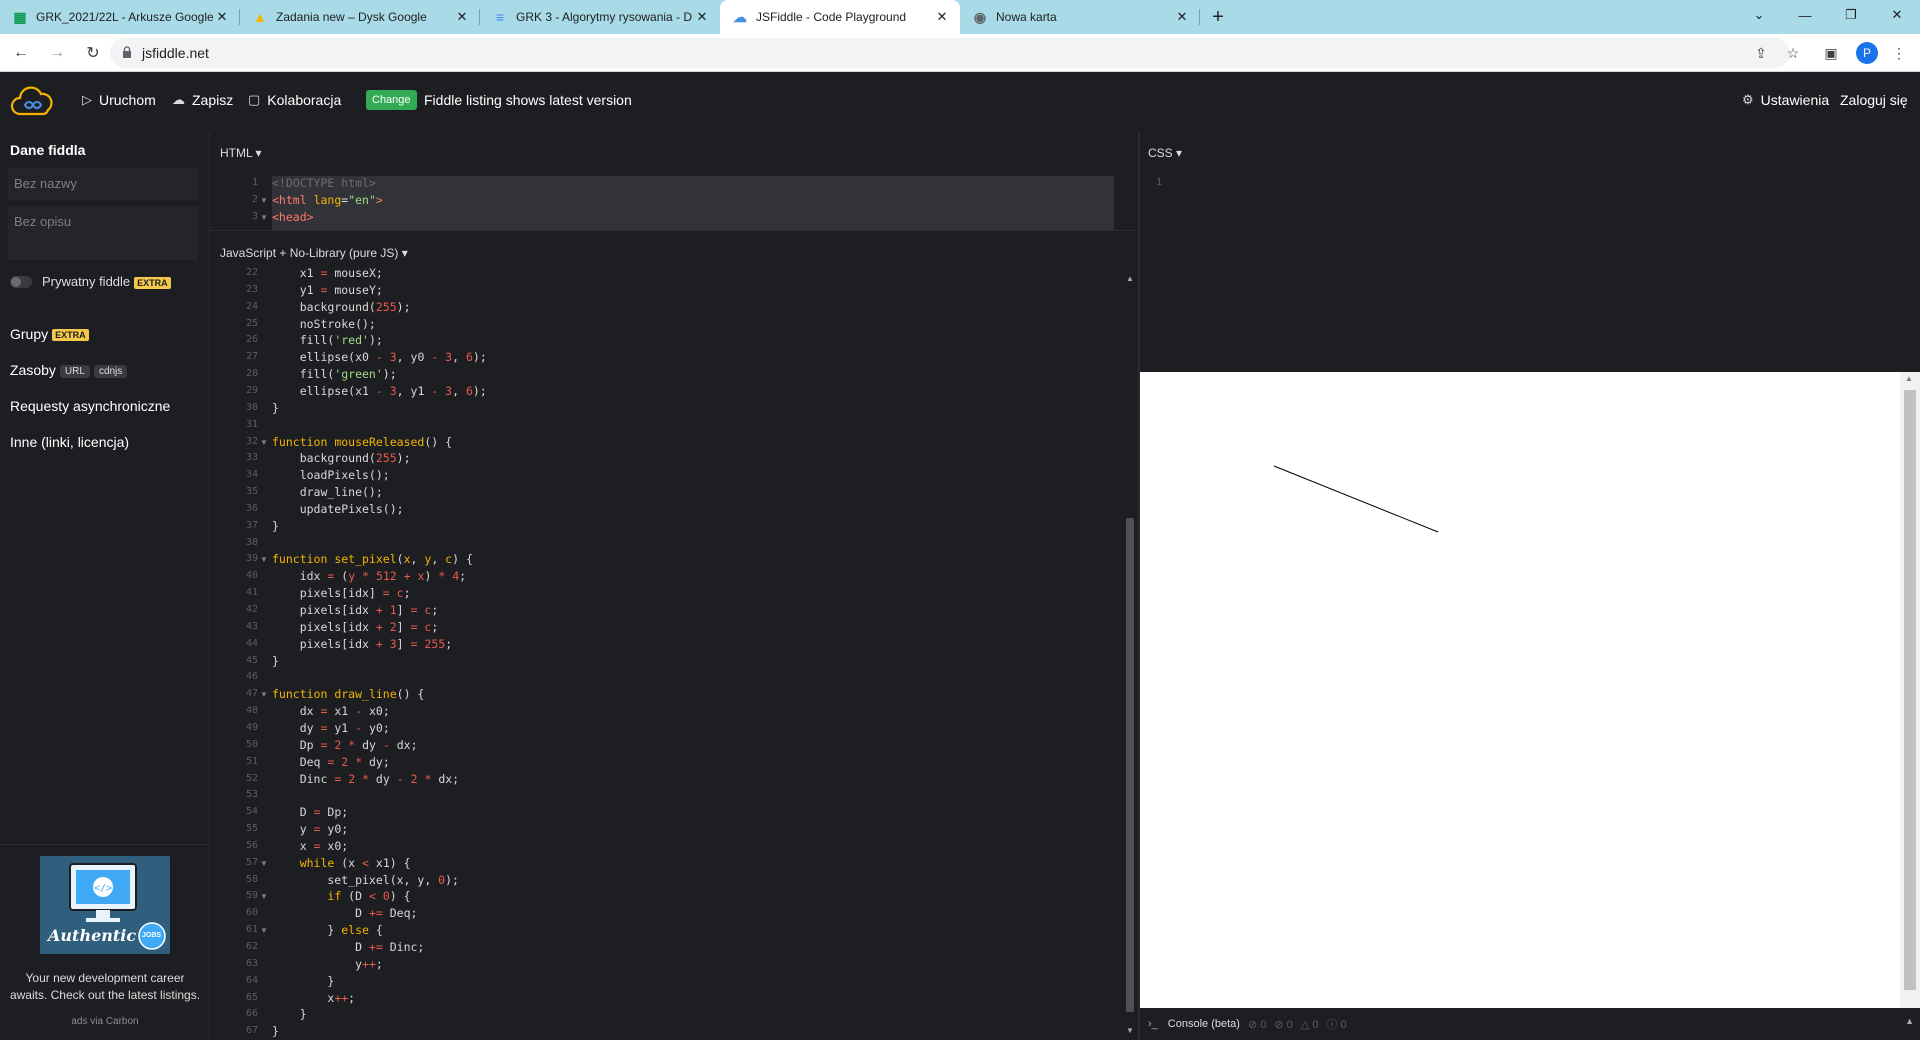 The image size is (1920, 1040). What do you see at coordinates (202, 100) in the screenshot?
I see `save-button: ☁ Zapisz` at bounding box center [202, 100].